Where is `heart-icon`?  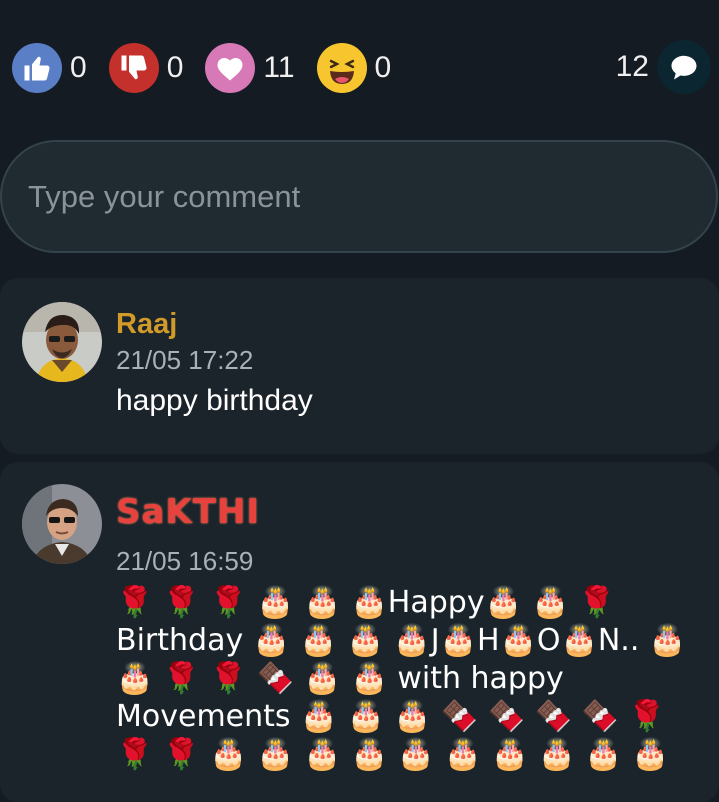
heart-icon is located at coordinates (230, 67).